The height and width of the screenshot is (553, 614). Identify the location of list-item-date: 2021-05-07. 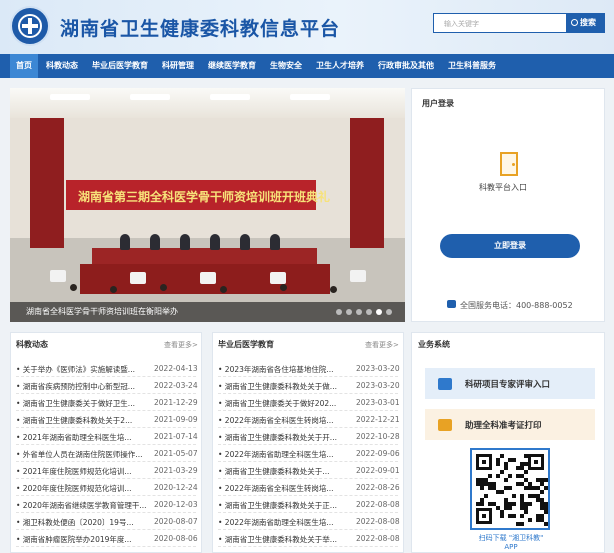
(176, 453).